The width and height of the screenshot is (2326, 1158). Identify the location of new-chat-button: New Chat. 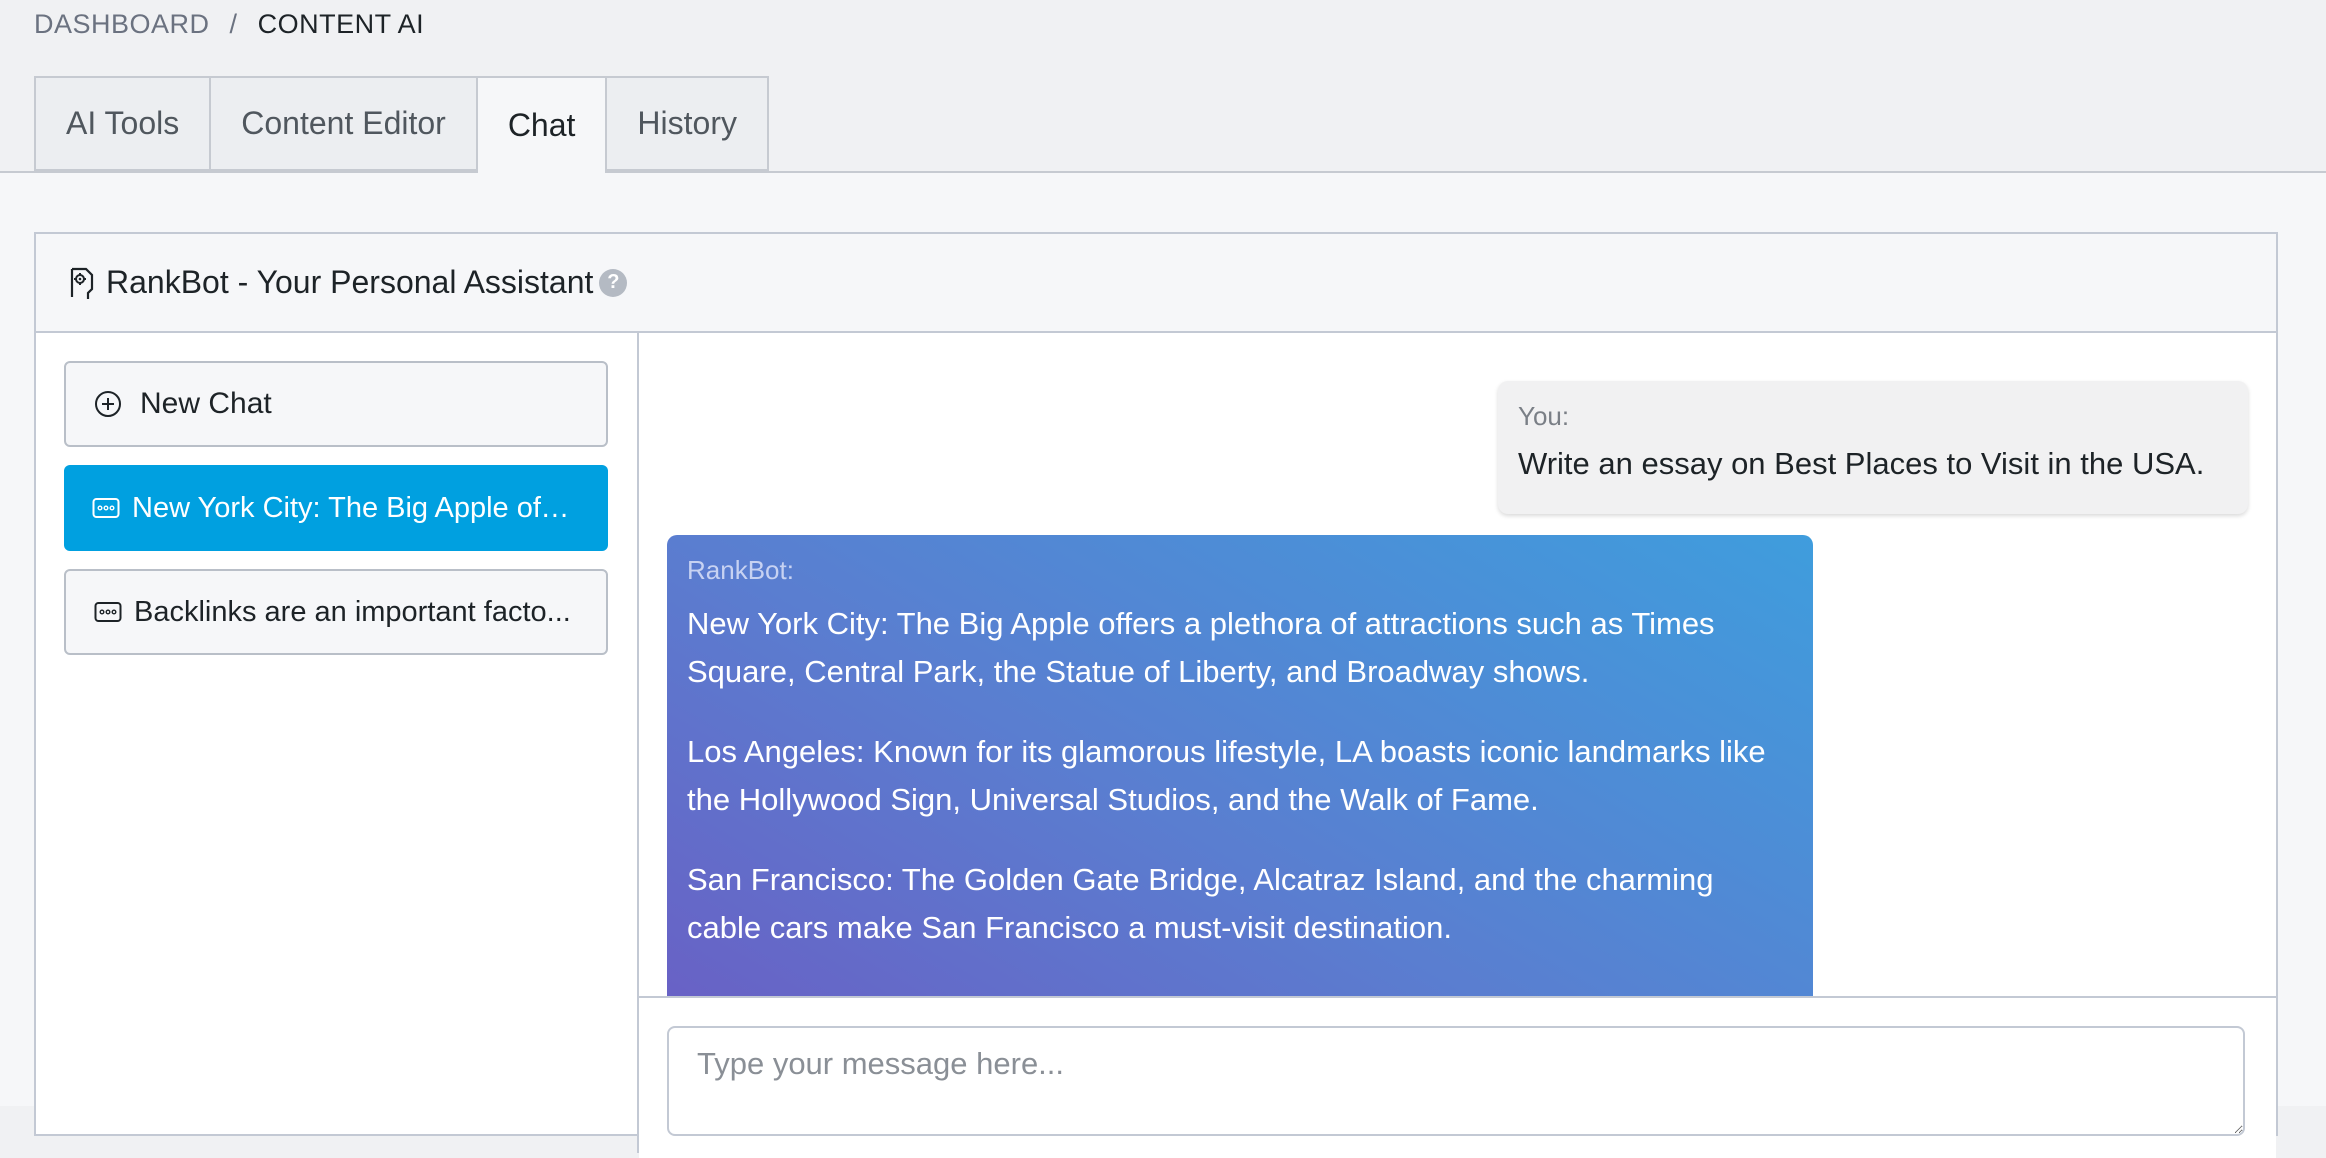
(336, 404).